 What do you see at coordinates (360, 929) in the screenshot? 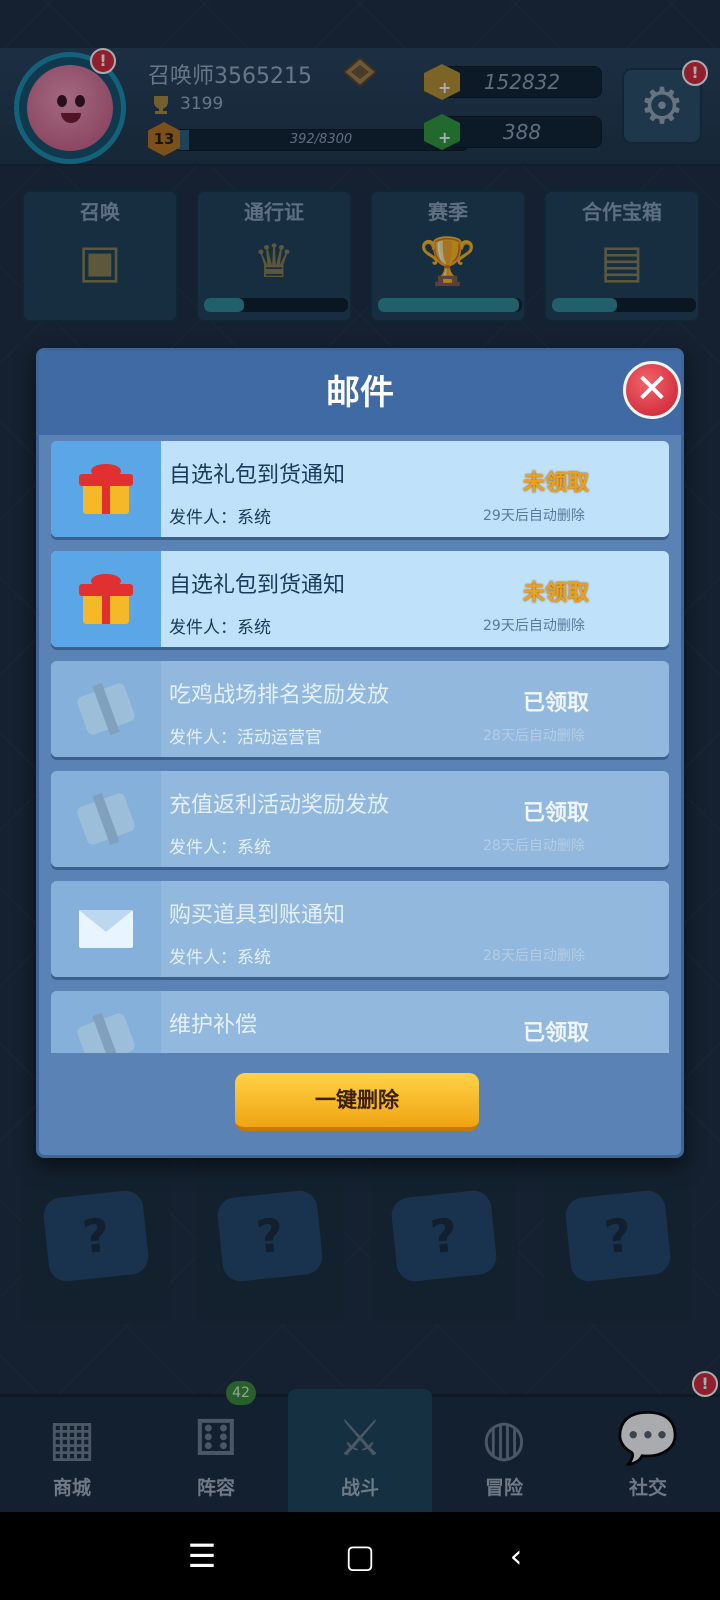
I see `mail-item: 购买道具到账通知 发件人：系统 28天后自动删除` at bounding box center [360, 929].